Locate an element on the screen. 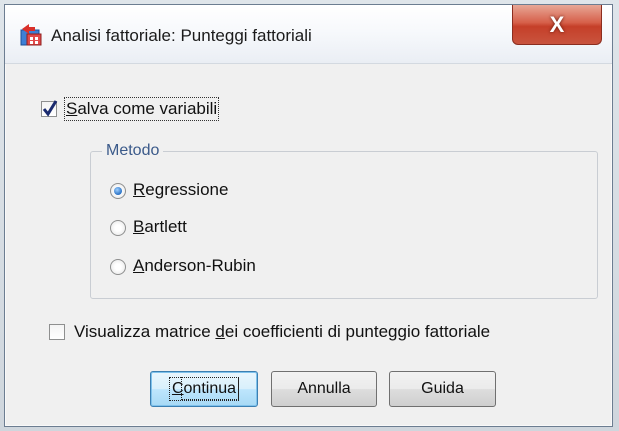 This screenshot has height=431, width=619. help-button: Guida is located at coordinates (442, 389).